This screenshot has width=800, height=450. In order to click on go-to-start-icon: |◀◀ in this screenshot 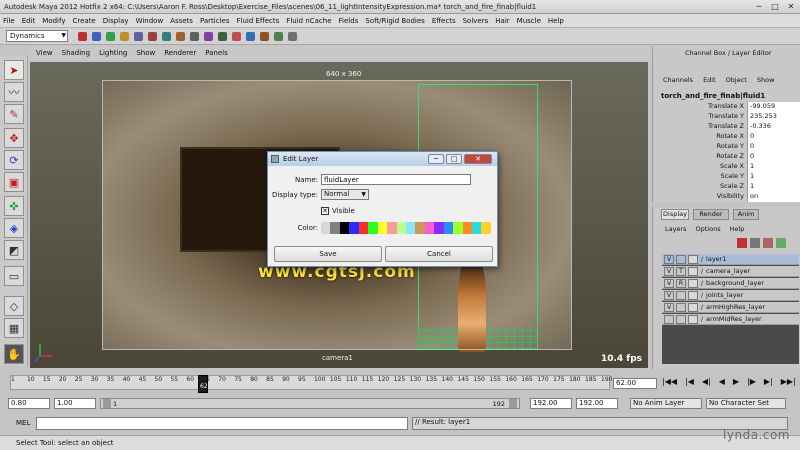, I will do `click(669, 381)`.